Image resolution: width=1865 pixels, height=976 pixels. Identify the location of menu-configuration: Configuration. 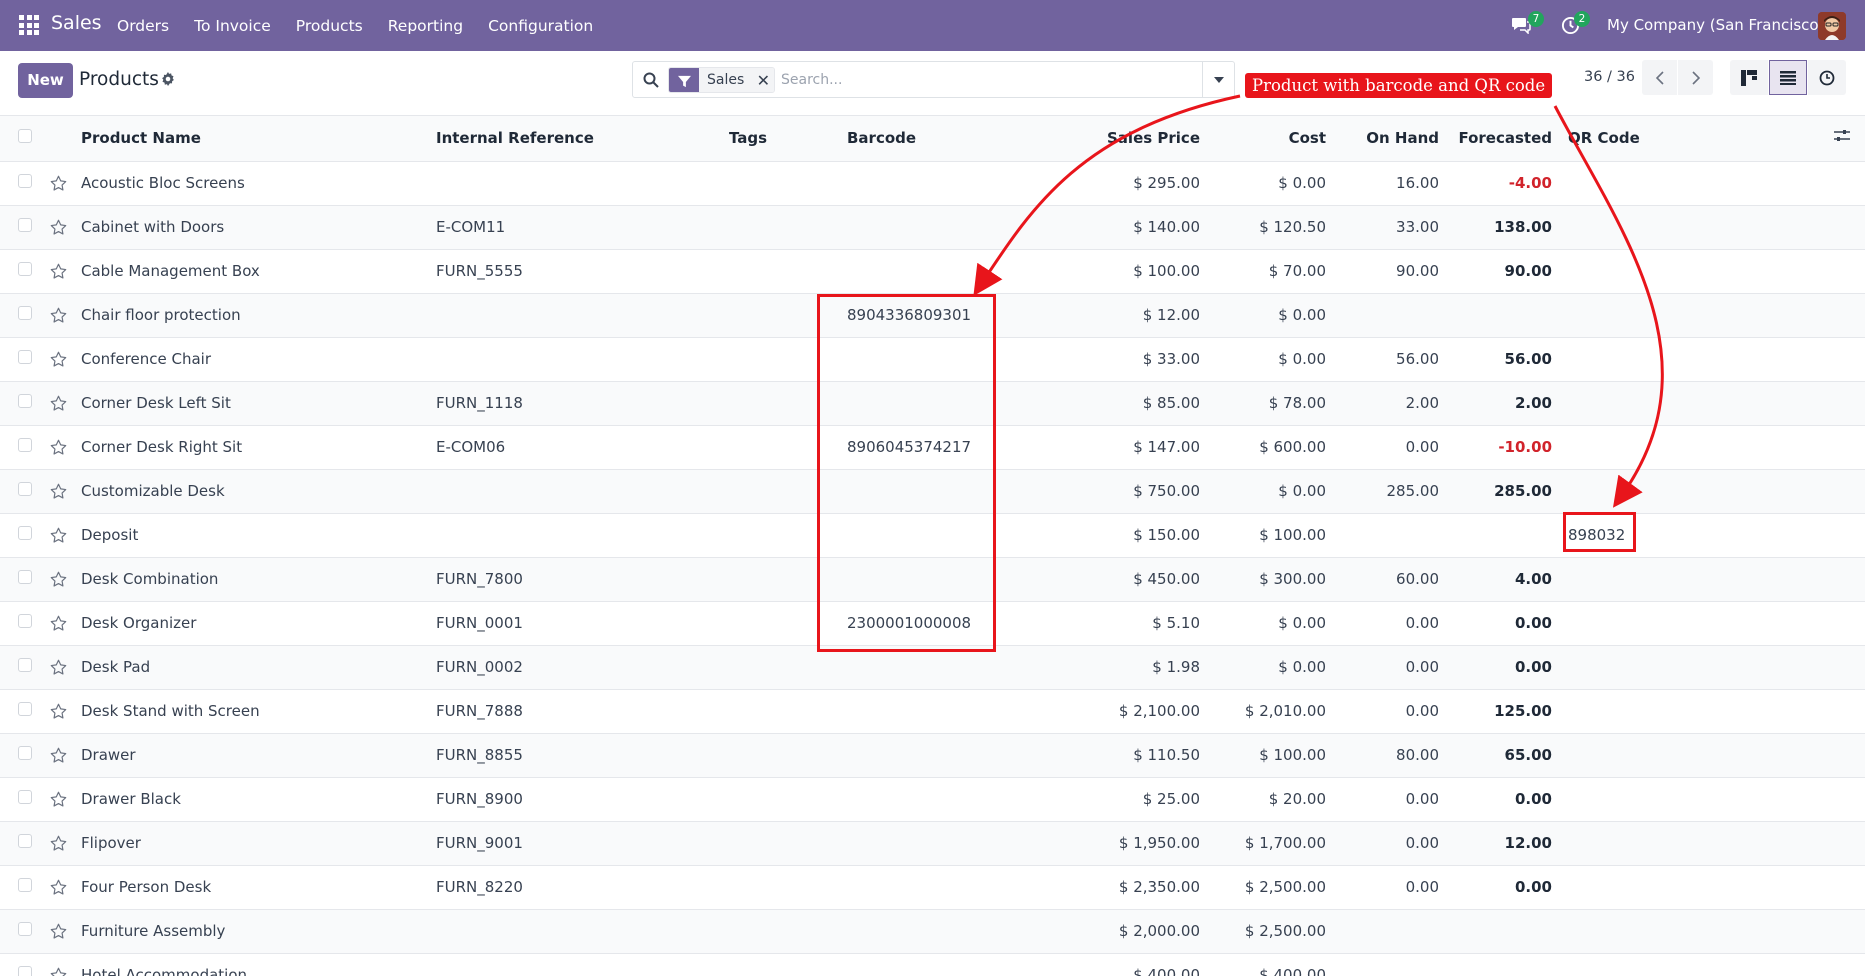
(540, 26).